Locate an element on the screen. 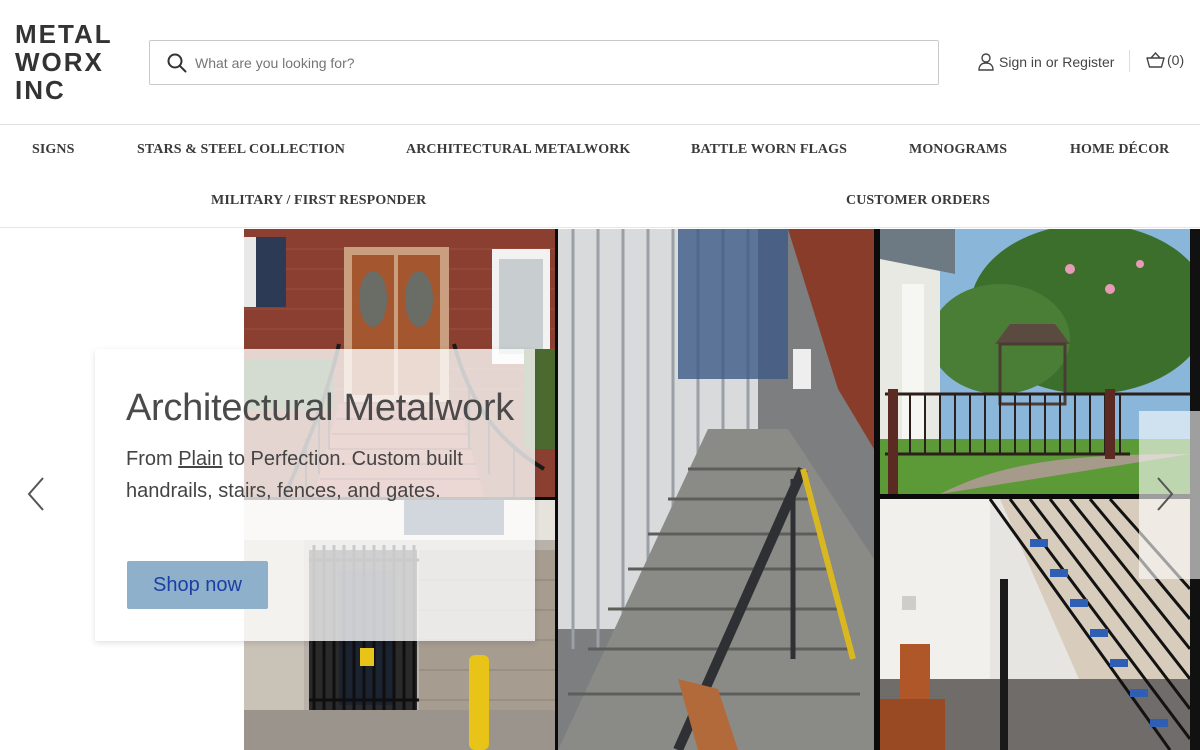  nav-item-stars-steel: STARS & STEEL COLLECTION is located at coordinates (241, 150).